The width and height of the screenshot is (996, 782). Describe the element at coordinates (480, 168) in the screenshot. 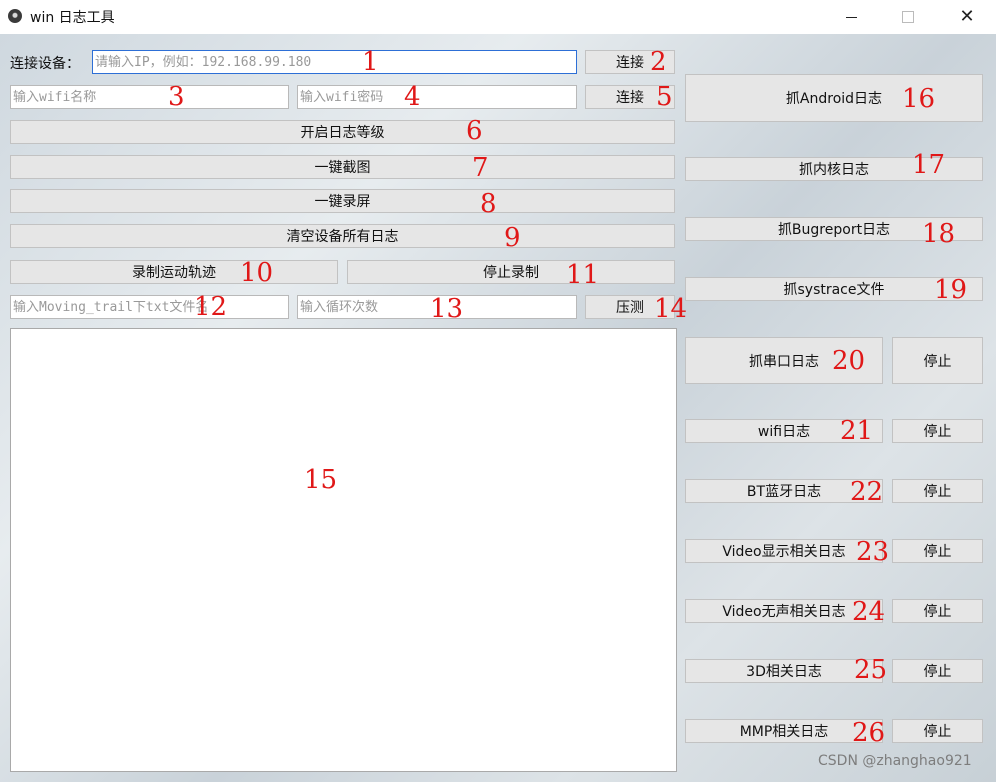

I see `annotation-7: 7` at that location.